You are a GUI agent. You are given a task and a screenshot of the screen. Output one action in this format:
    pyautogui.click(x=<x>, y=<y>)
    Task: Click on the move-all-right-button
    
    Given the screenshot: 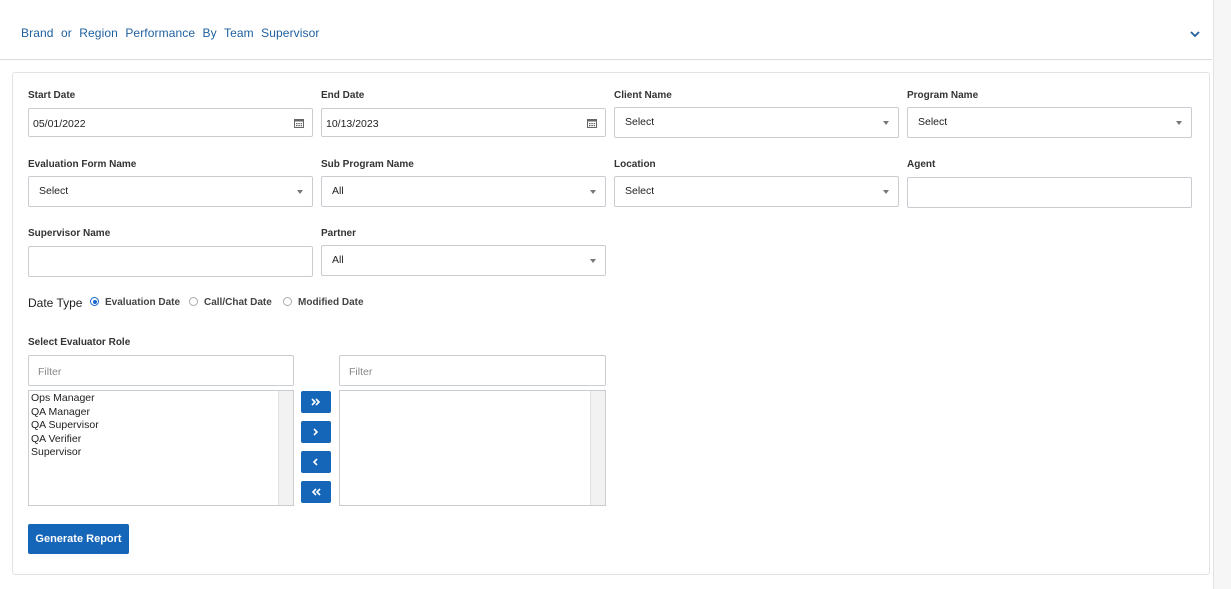 What is the action you would take?
    pyautogui.click(x=316, y=402)
    